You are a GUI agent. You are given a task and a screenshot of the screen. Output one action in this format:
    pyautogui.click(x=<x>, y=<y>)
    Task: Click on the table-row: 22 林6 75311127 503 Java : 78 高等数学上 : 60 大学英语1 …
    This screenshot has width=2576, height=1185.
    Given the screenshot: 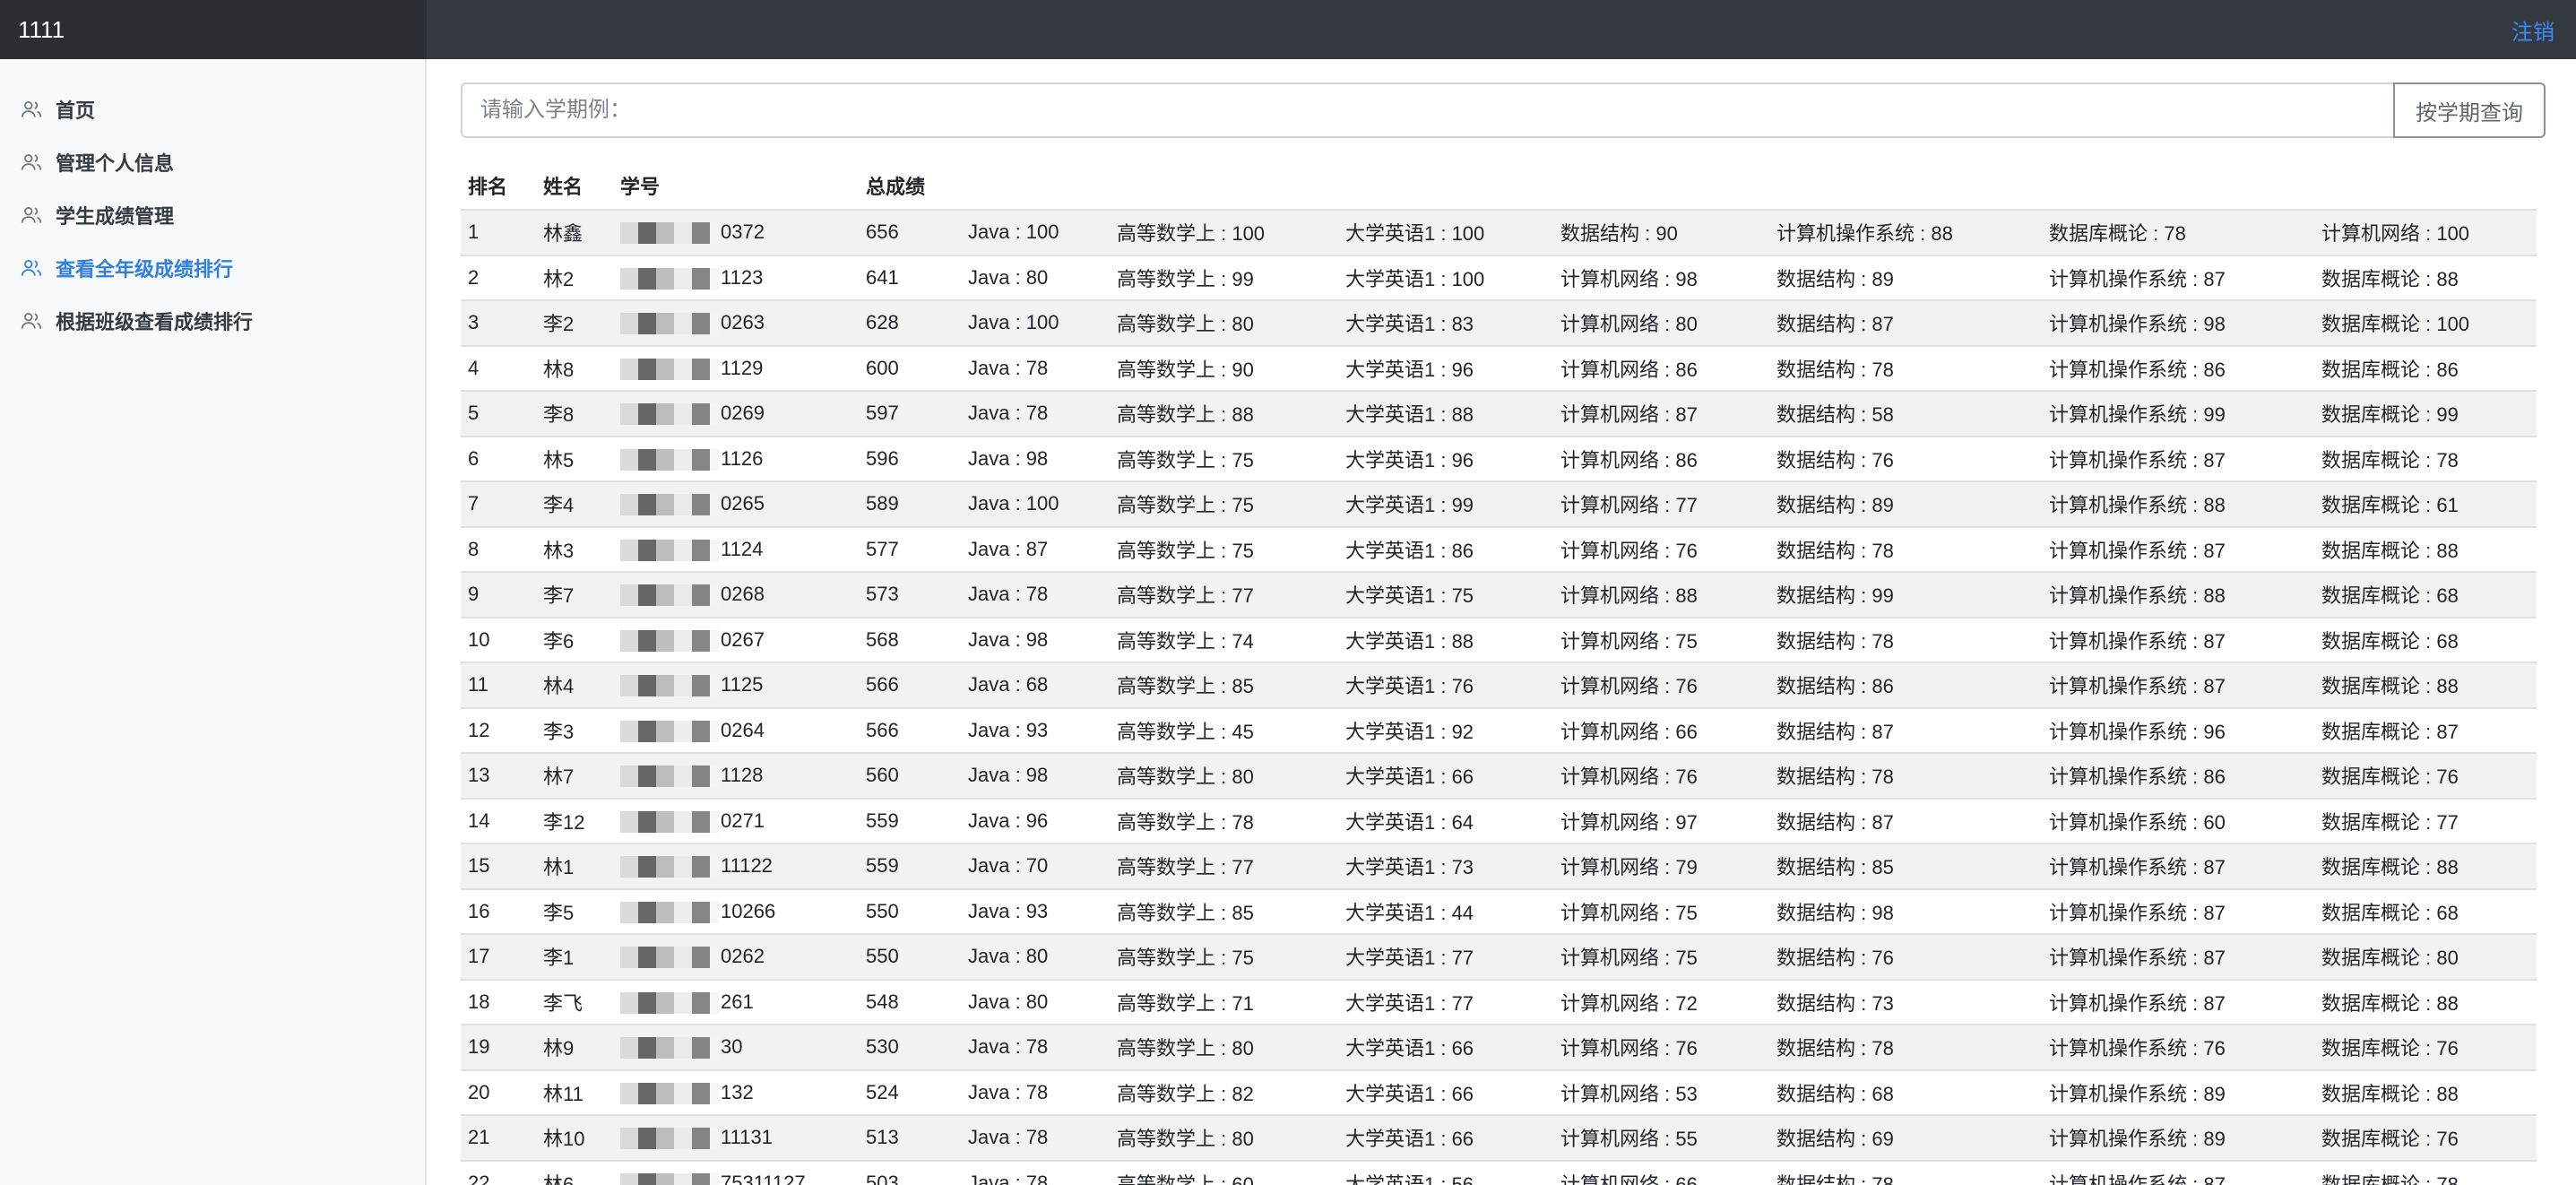 What is the action you would take?
    pyautogui.click(x=1499, y=1172)
    